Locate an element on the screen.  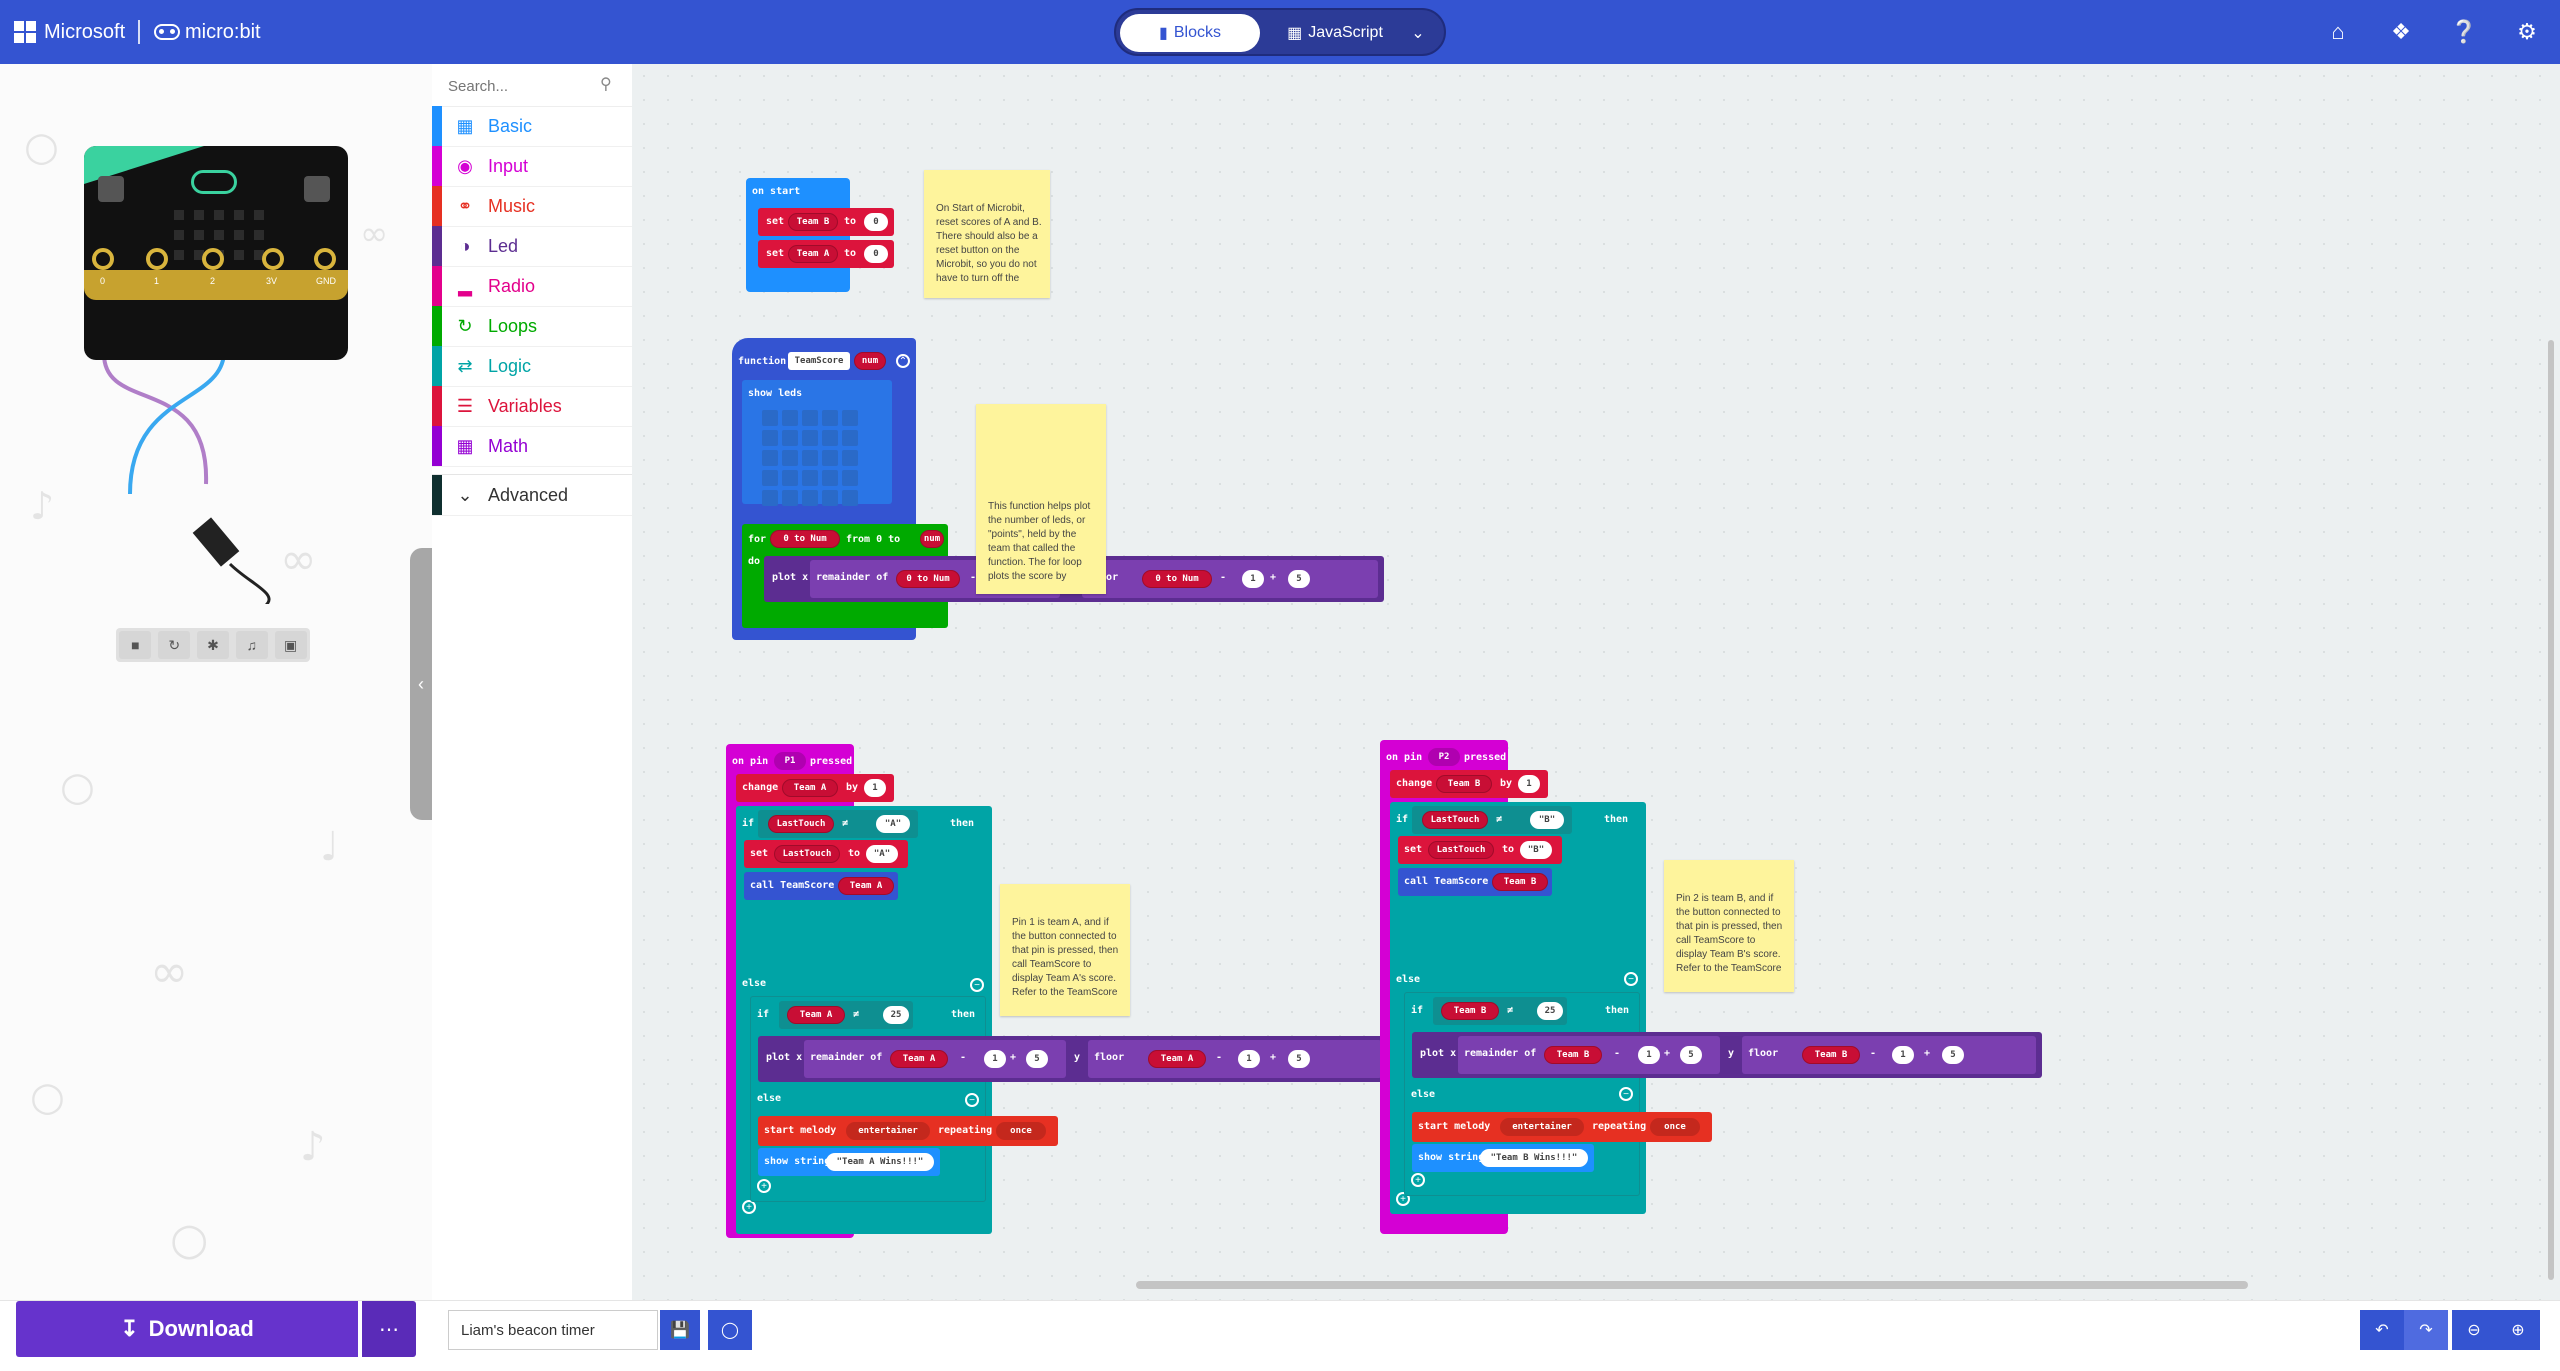
set-lasttouch-block: set LastTouch to "A" is located at coordinates (826, 854).